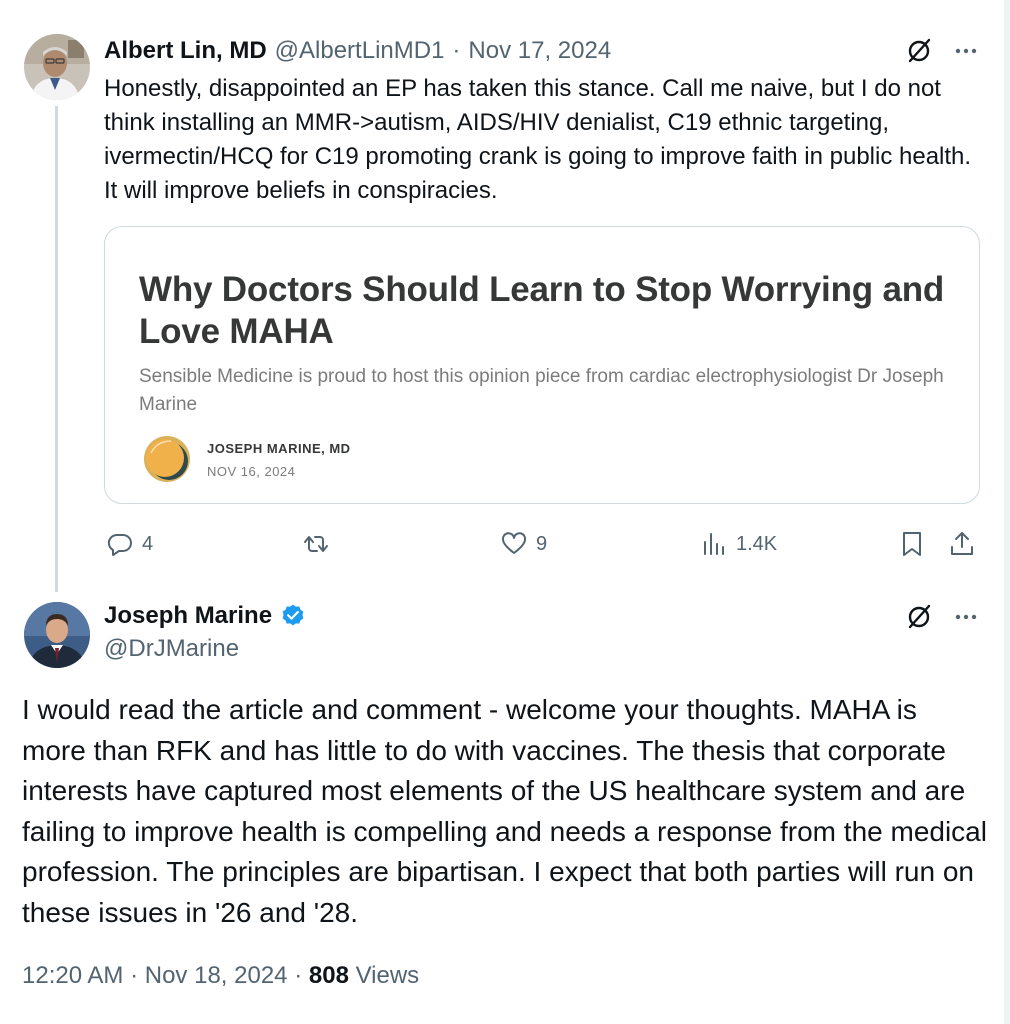 This screenshot has width=1010, height=1024. I want to click on card-author-avatar, so click(167, 459).